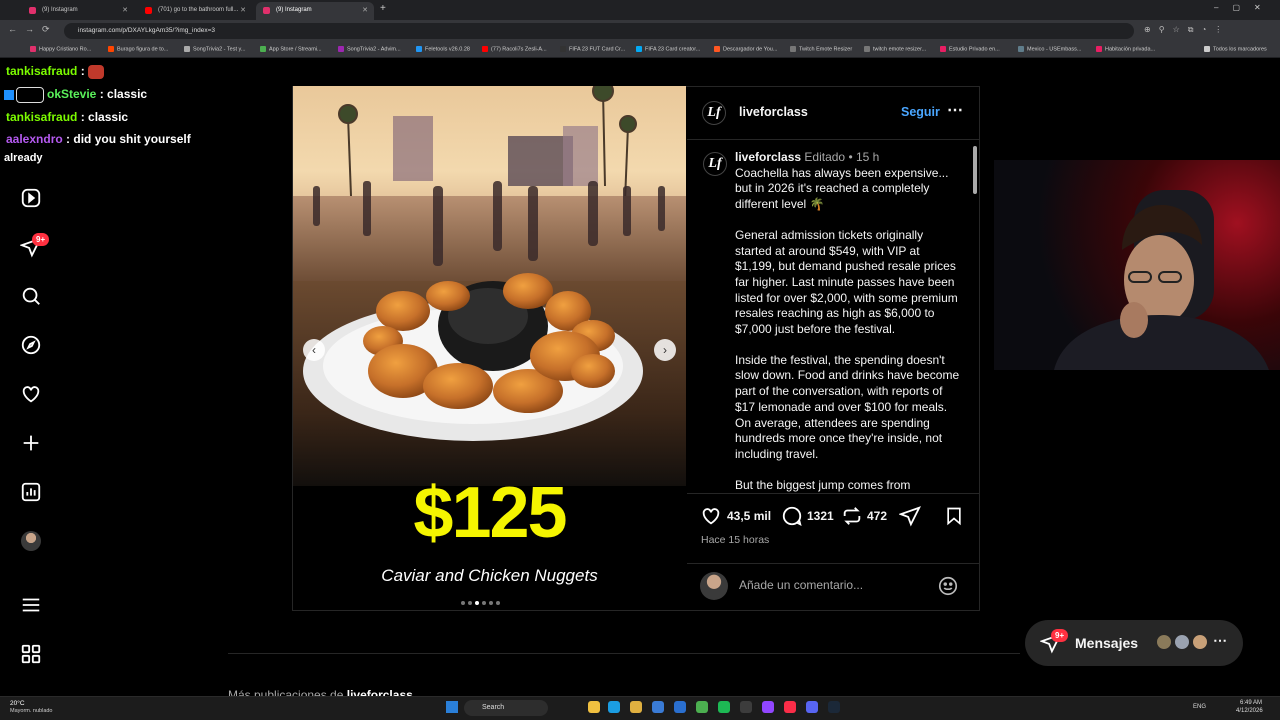 The image size is (1280, 720). I want to click on caption-author-avatar: Lf, so click(715, 164).